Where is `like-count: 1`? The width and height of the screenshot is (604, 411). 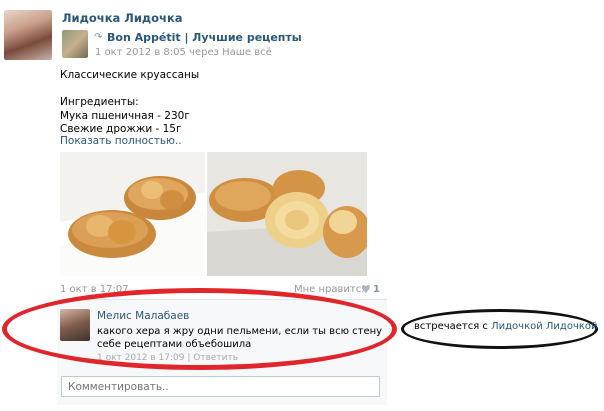
like-count: 1 is located at coordinates (376, 289).